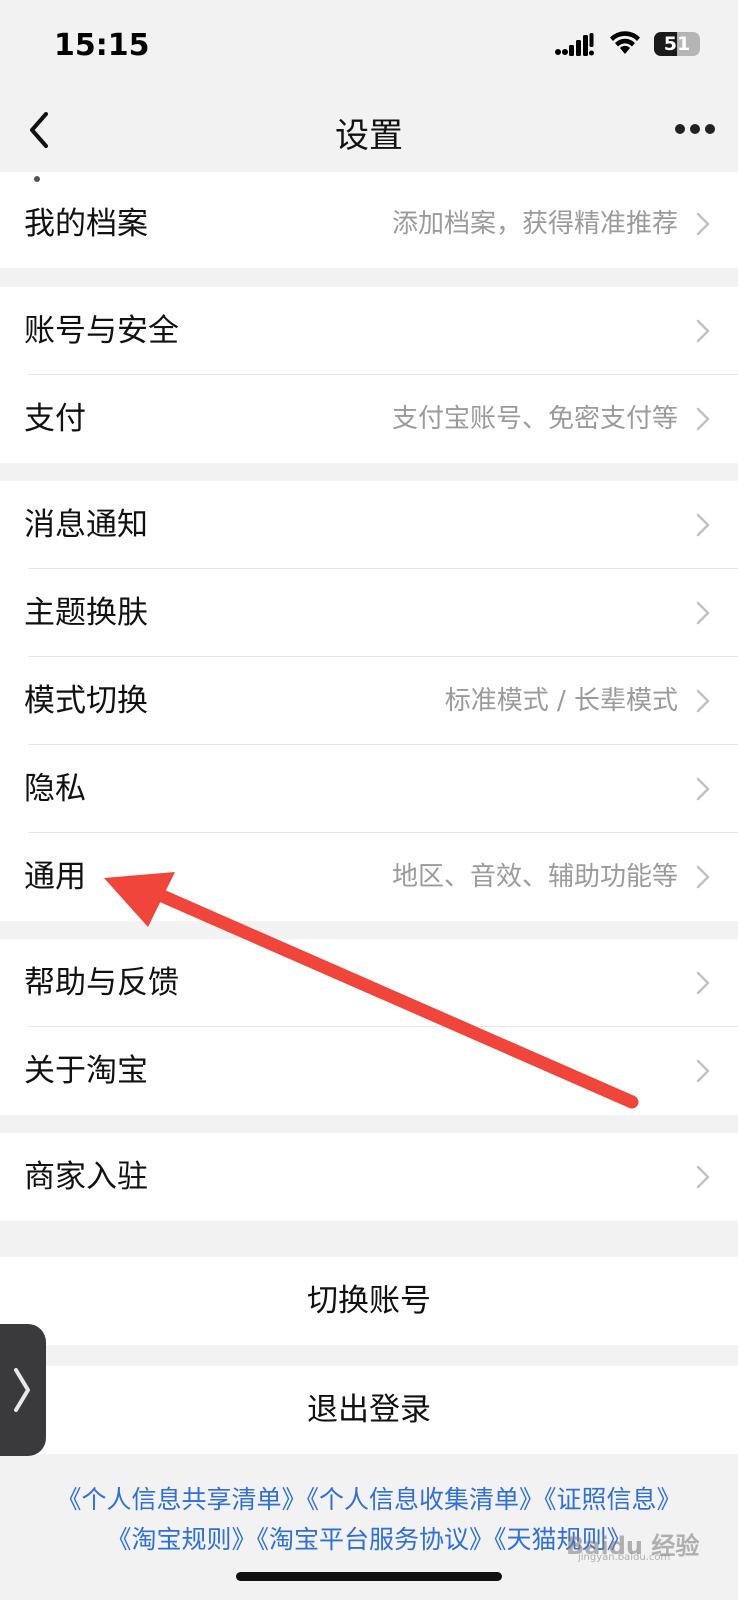 This screenshot has width=738, height=1600. What do you see at coordinates (369, 1301) in the screenshot?
I see `switch-account-button: 切换账号` at bounding box center [369, 1301].